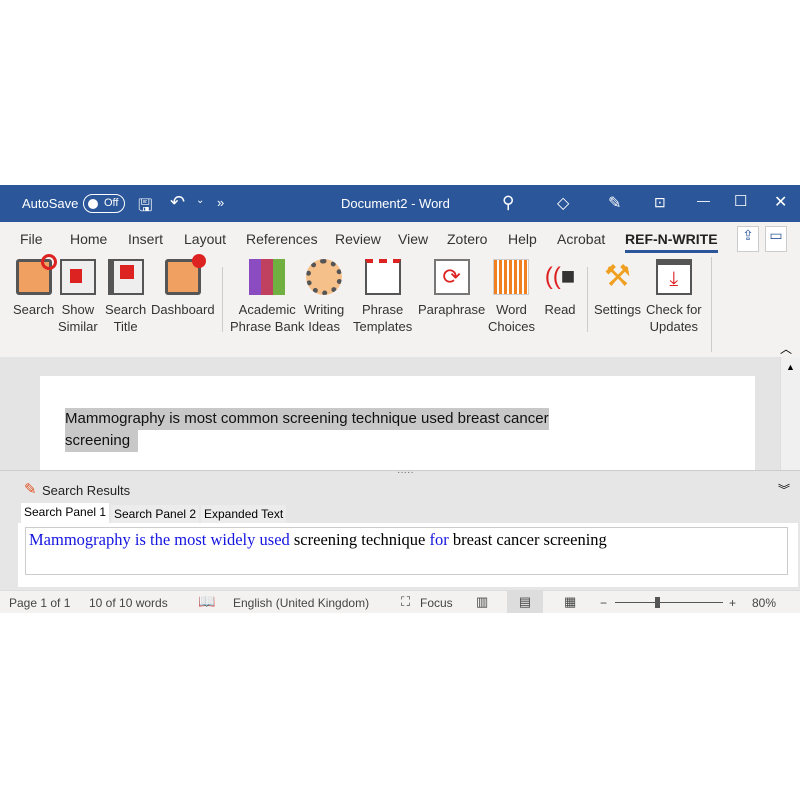  What do you see at coordinates (104, 203) in the screenshot?
I see `autosave-toggle: Off` at bounding box center [104, 203].